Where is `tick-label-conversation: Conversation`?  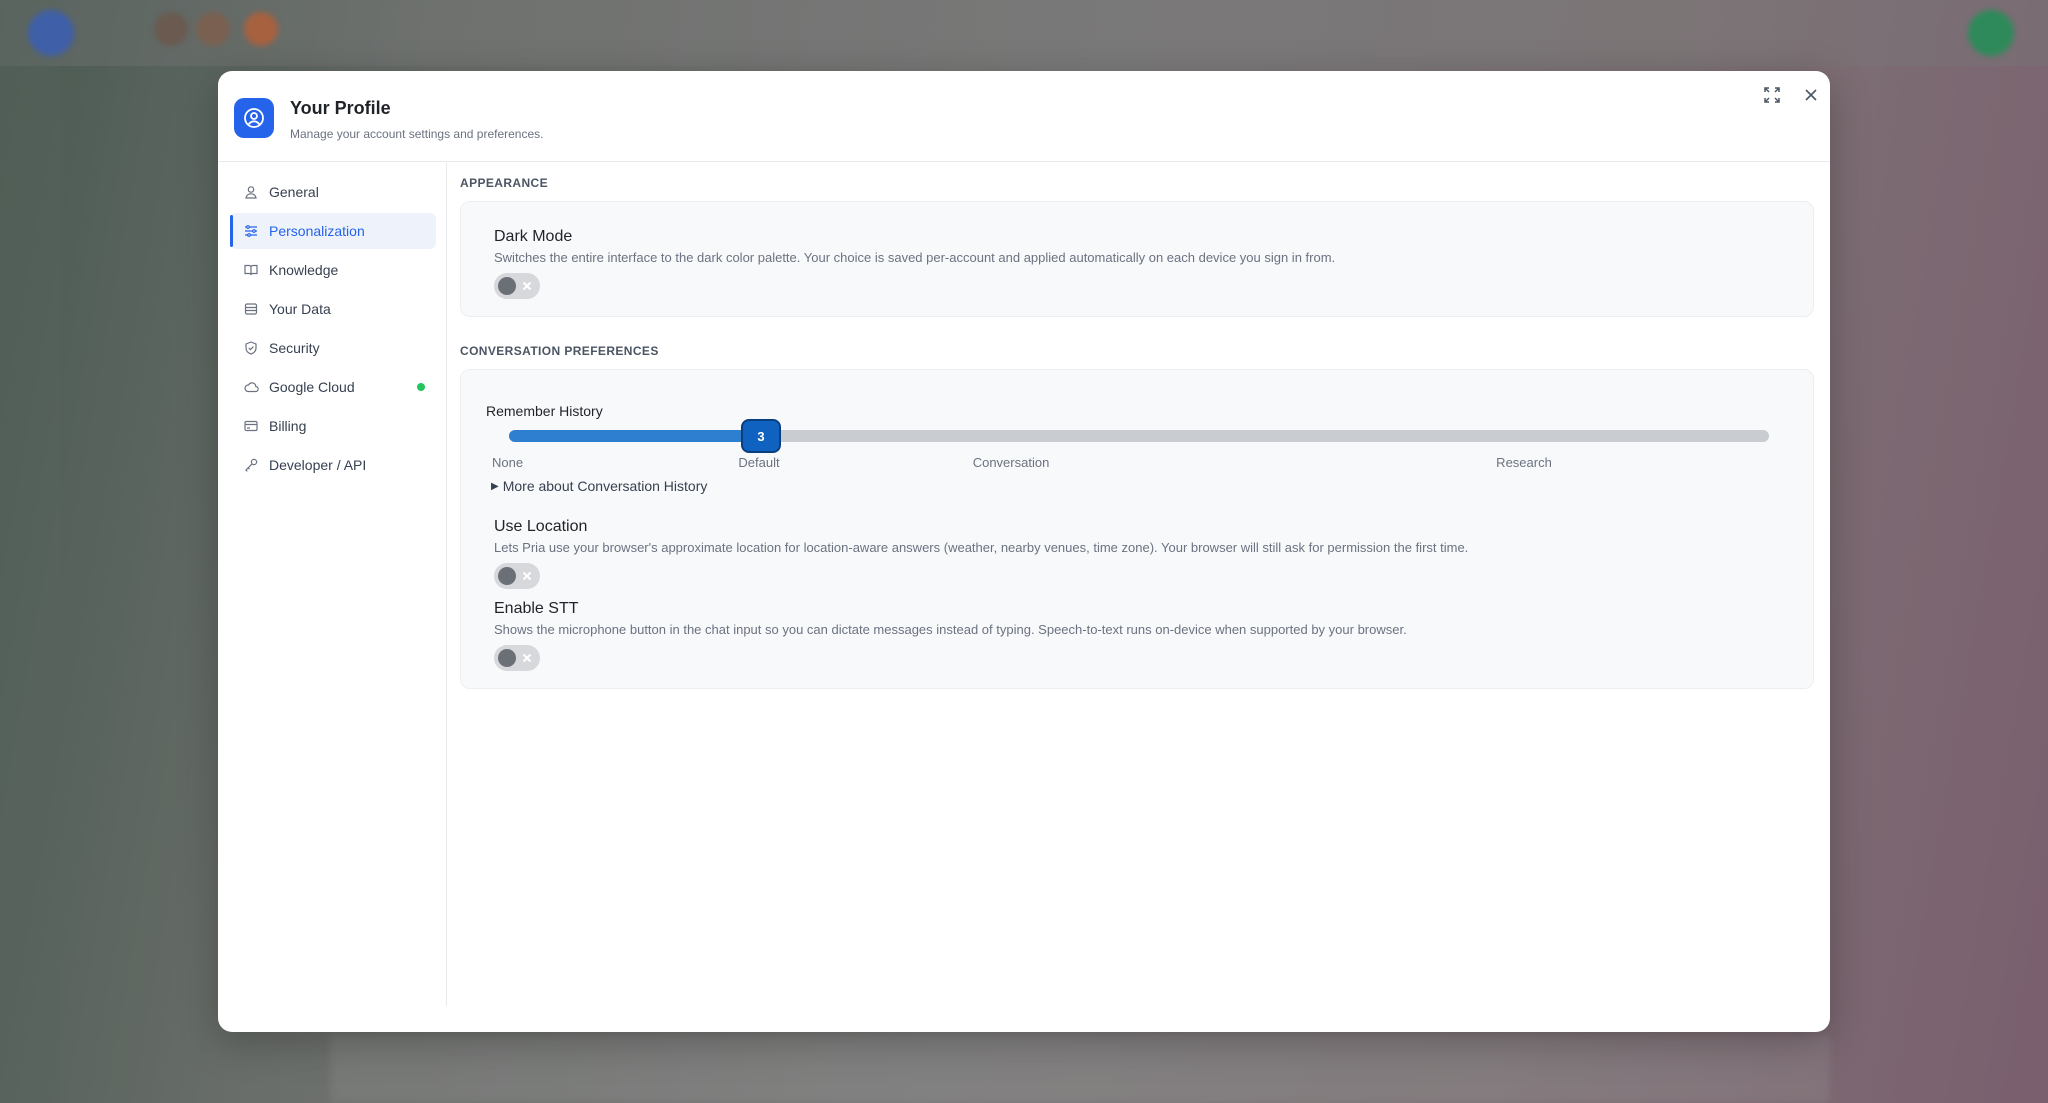
tick-label-conversation: Conversation is located at coordinates (1011, 462).